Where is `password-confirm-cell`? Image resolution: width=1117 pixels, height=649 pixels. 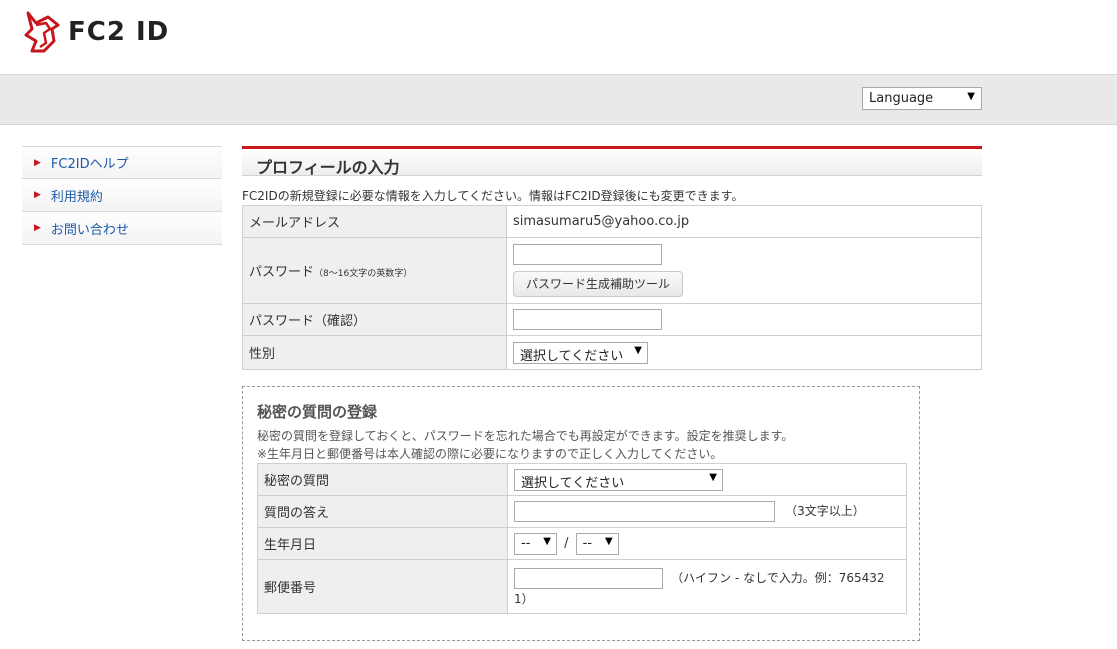 password-confirm-cell is located at coordinates (744, 319).